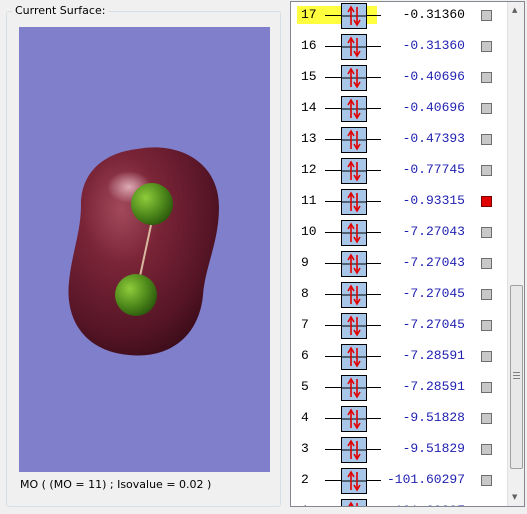 The width and height of the screenshot is (527, 514). Describe the element at coordinates (400, 17) in the screenshot. I see `mo-row: 17 -0.31360` at that location.